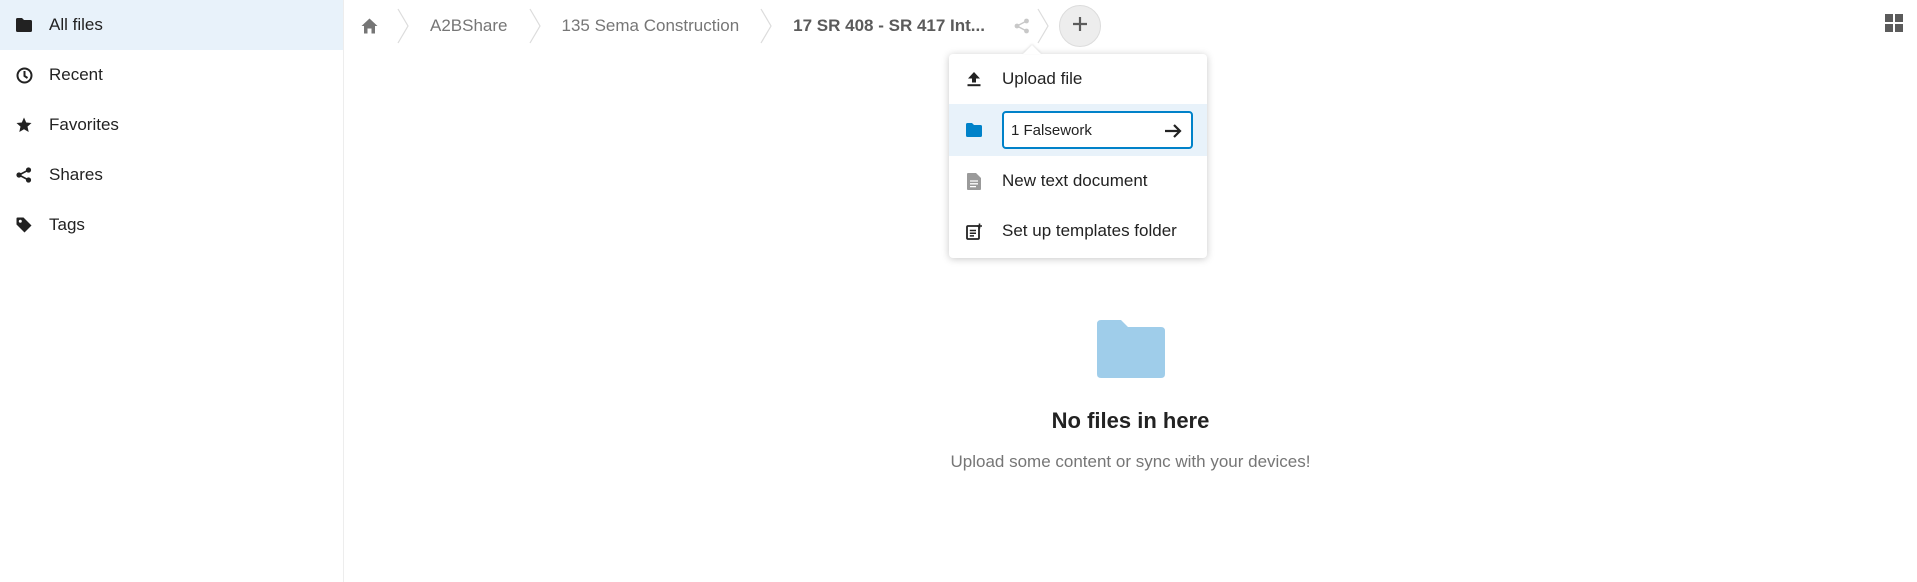 This screenshot has width=1917, height=582. I want to click on new-text-document-label: New text document, so click(1075, 180).